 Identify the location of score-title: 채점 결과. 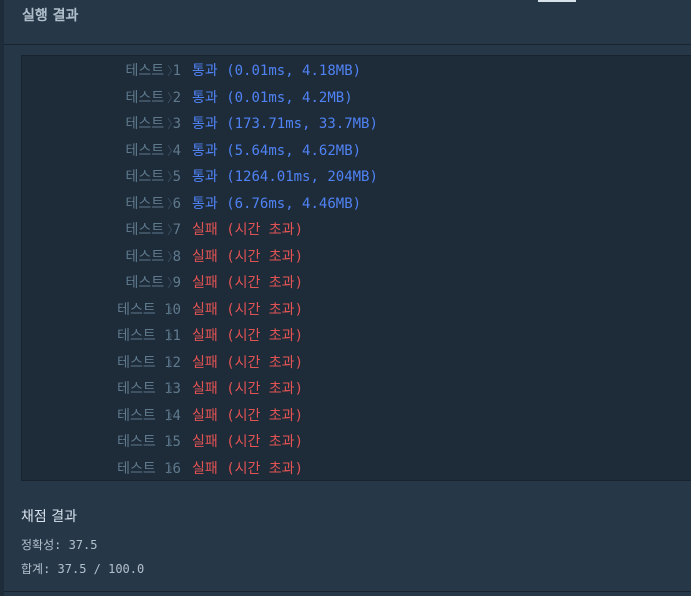
(49, 517).